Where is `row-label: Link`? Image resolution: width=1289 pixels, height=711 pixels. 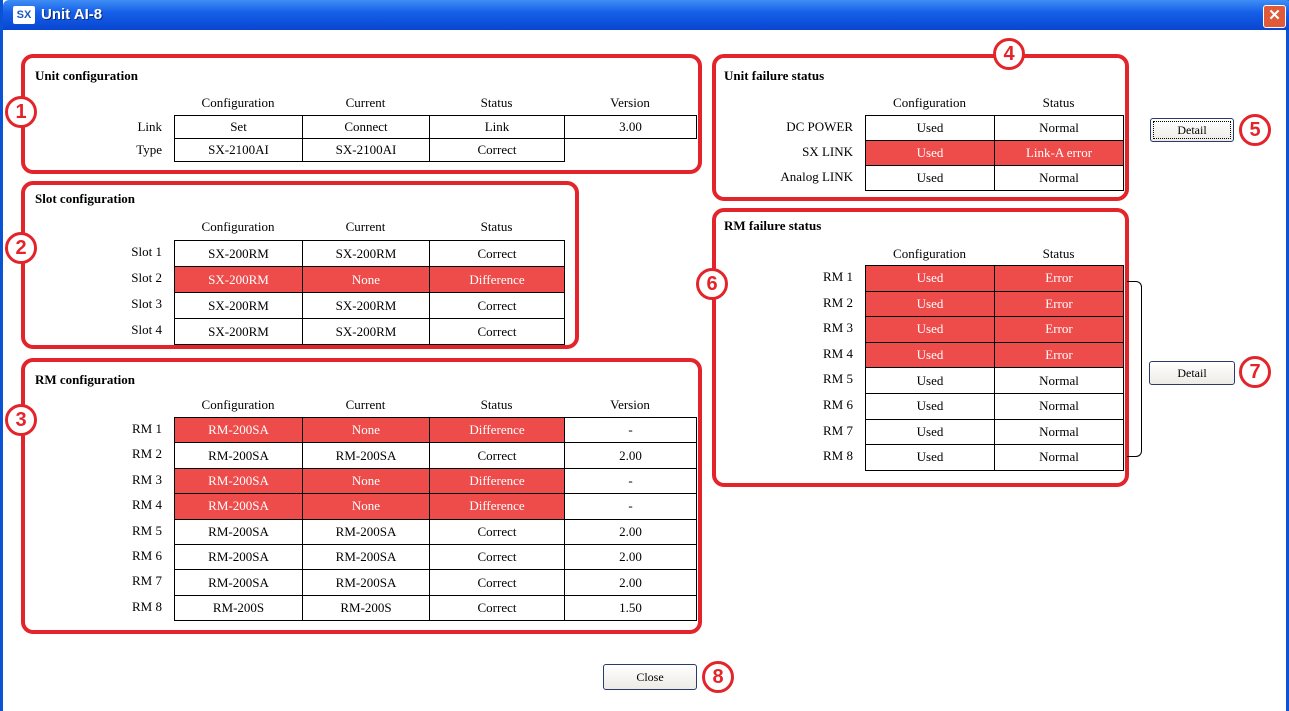 row-label: Link is located at coordinates (149, 126).